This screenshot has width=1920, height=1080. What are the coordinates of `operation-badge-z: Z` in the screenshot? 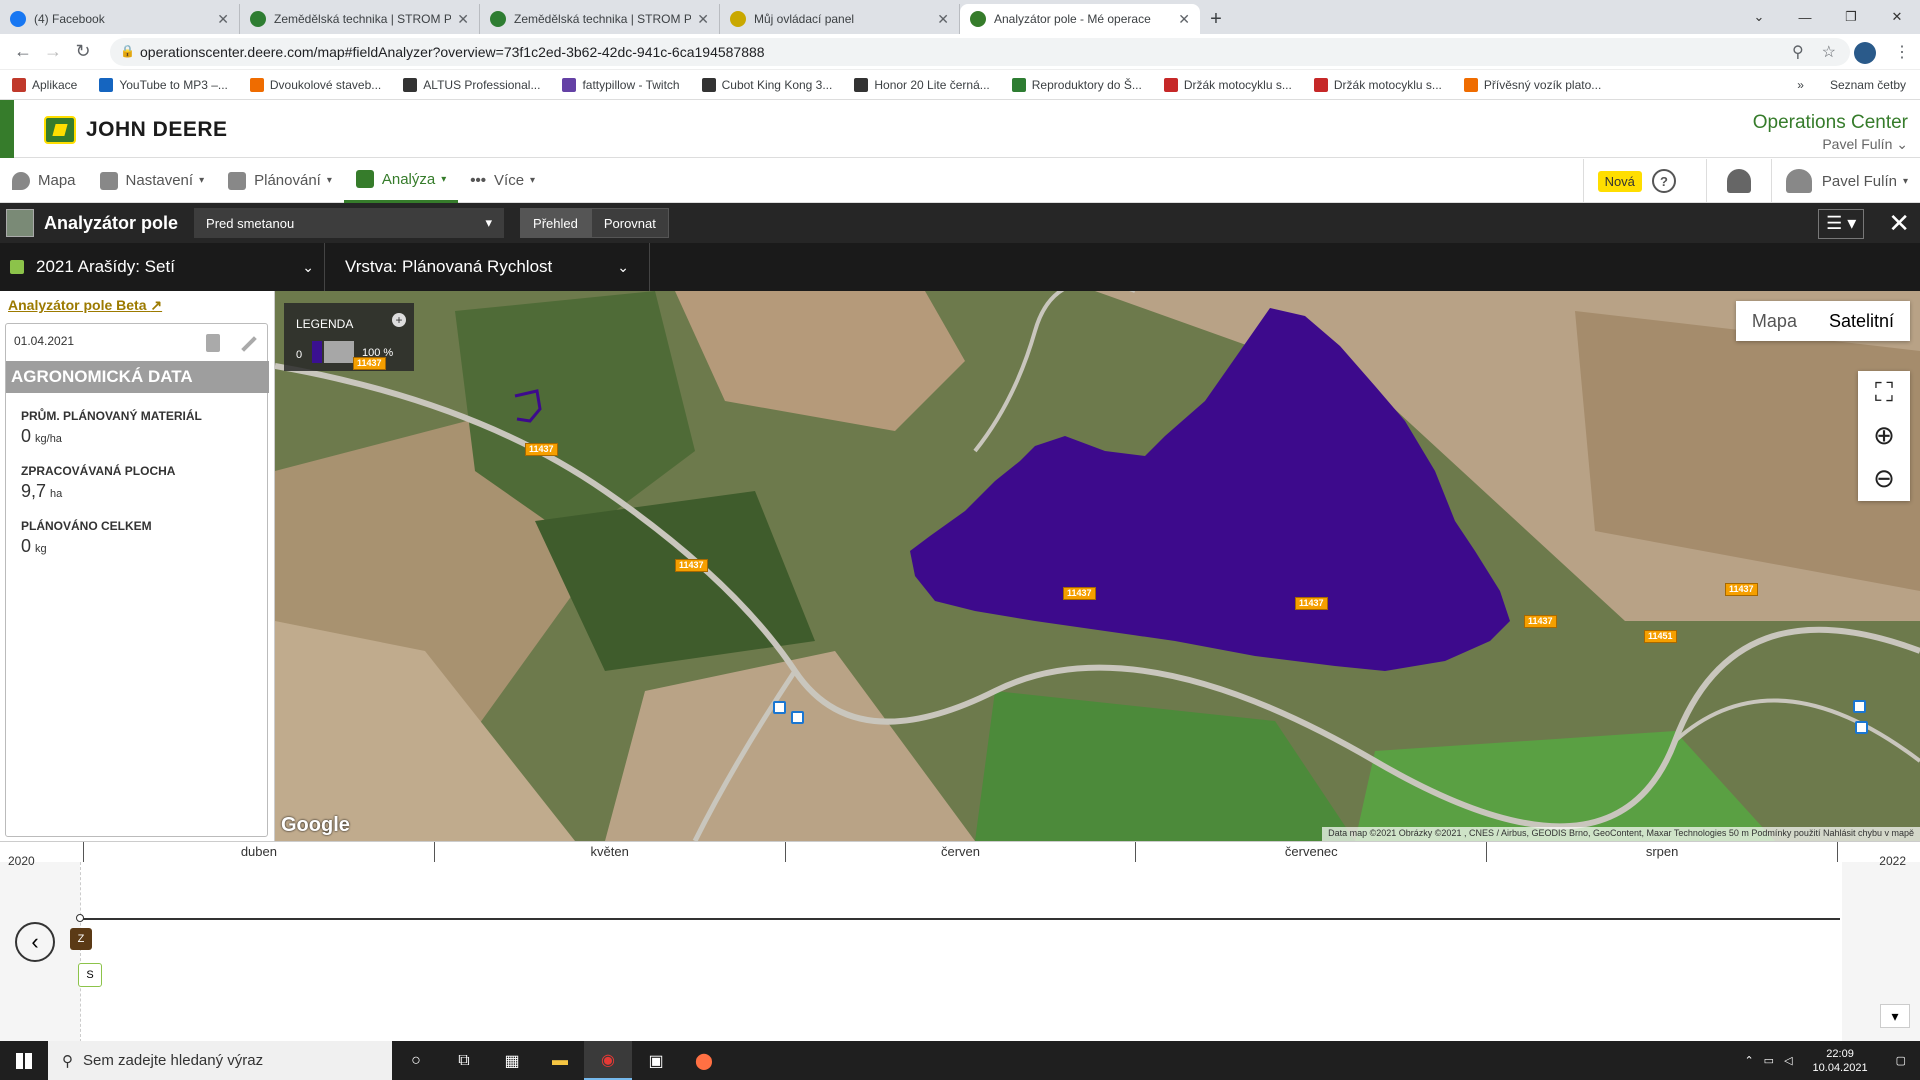 It's located at (81, 939).